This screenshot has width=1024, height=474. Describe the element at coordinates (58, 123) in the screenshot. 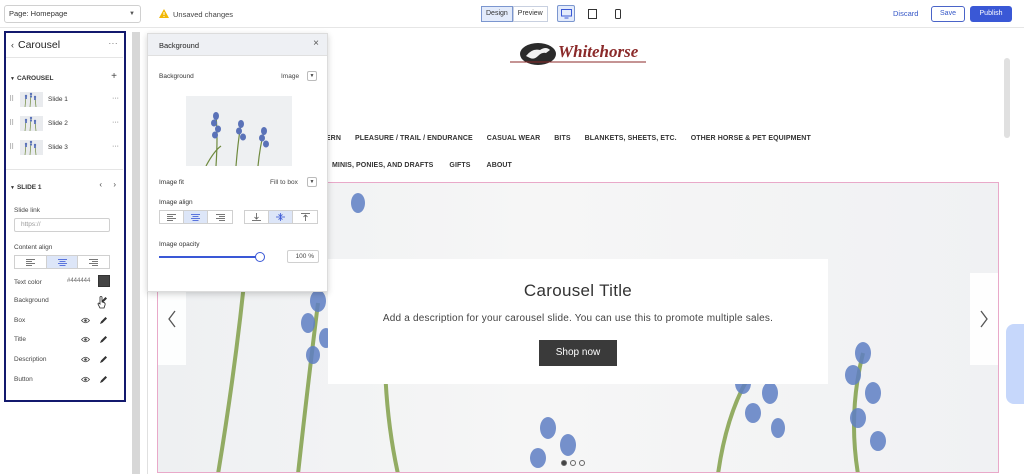

I see `slide-label: Slide 2` at that location.